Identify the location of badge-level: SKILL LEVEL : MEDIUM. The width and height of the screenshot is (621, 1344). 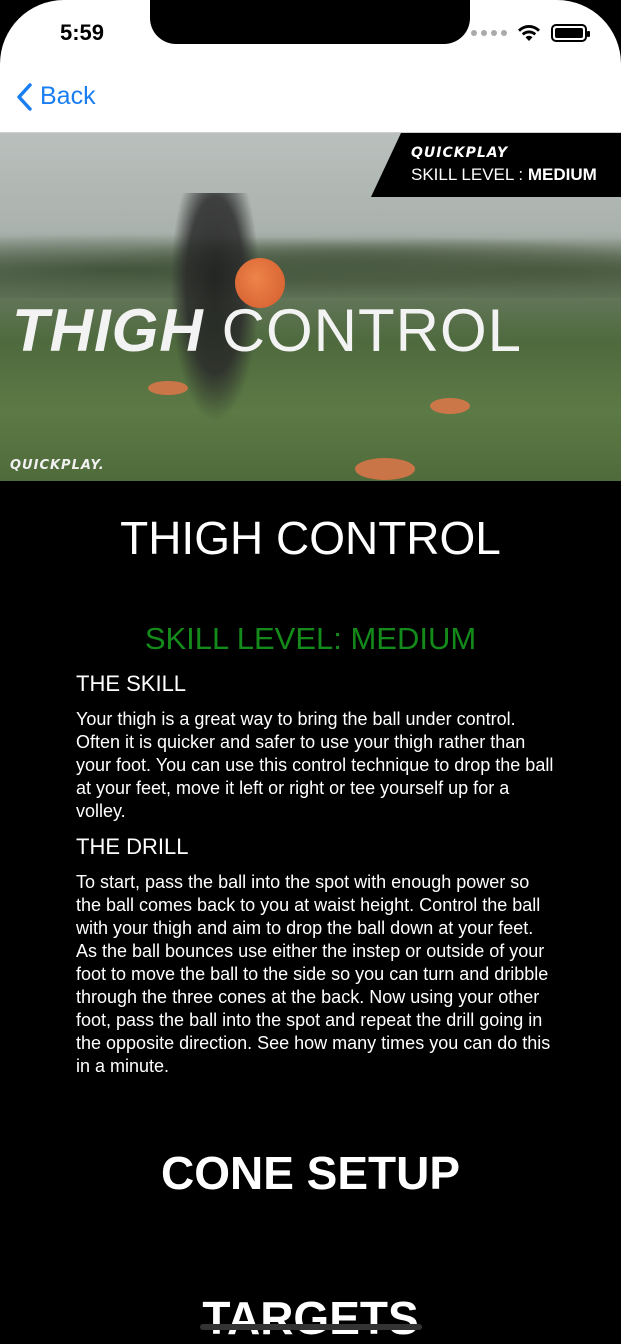
(505, 175).